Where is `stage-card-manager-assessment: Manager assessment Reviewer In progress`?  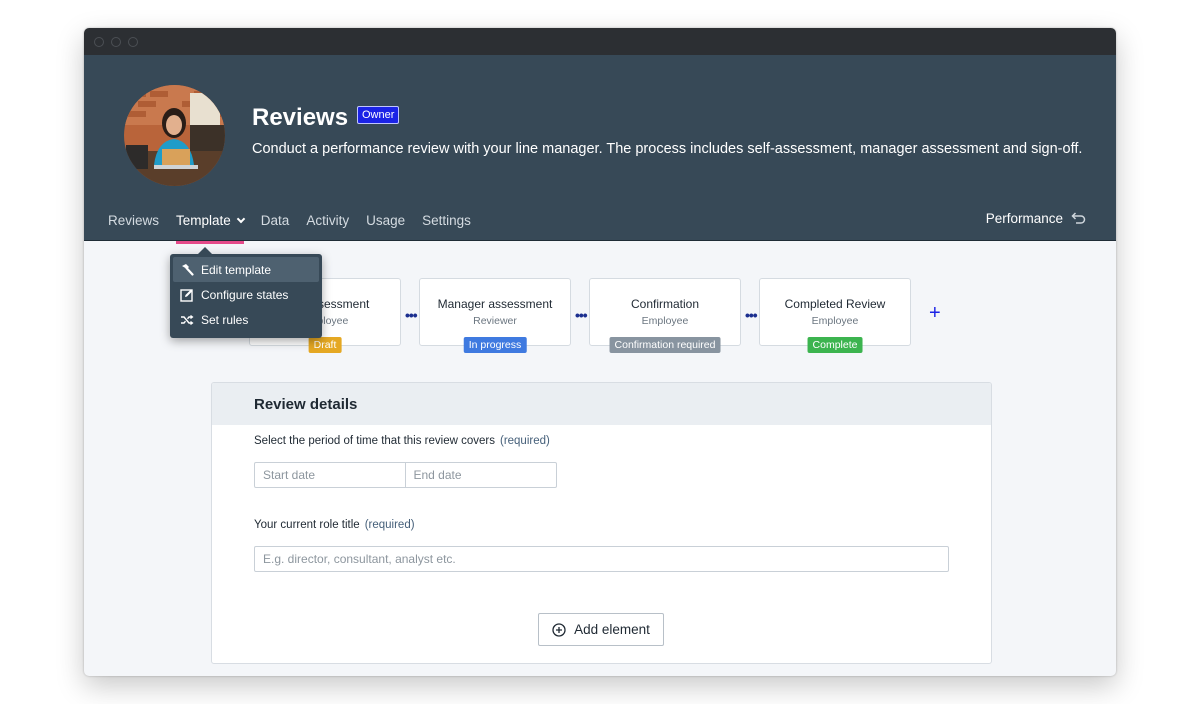
stage-card-manager-assessment: Manager assessment Reviewer In progress is located at coordinates (495, 315).